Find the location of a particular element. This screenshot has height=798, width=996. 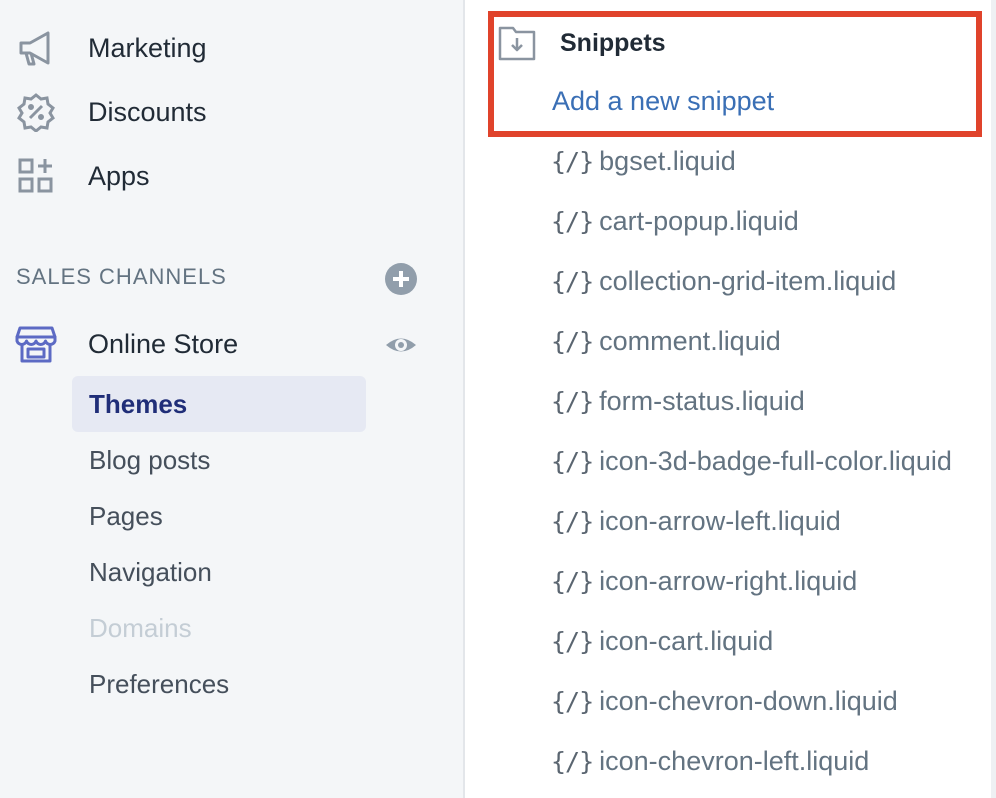

sub-item-navigation: Navigation is located at coordinates (219, 572).